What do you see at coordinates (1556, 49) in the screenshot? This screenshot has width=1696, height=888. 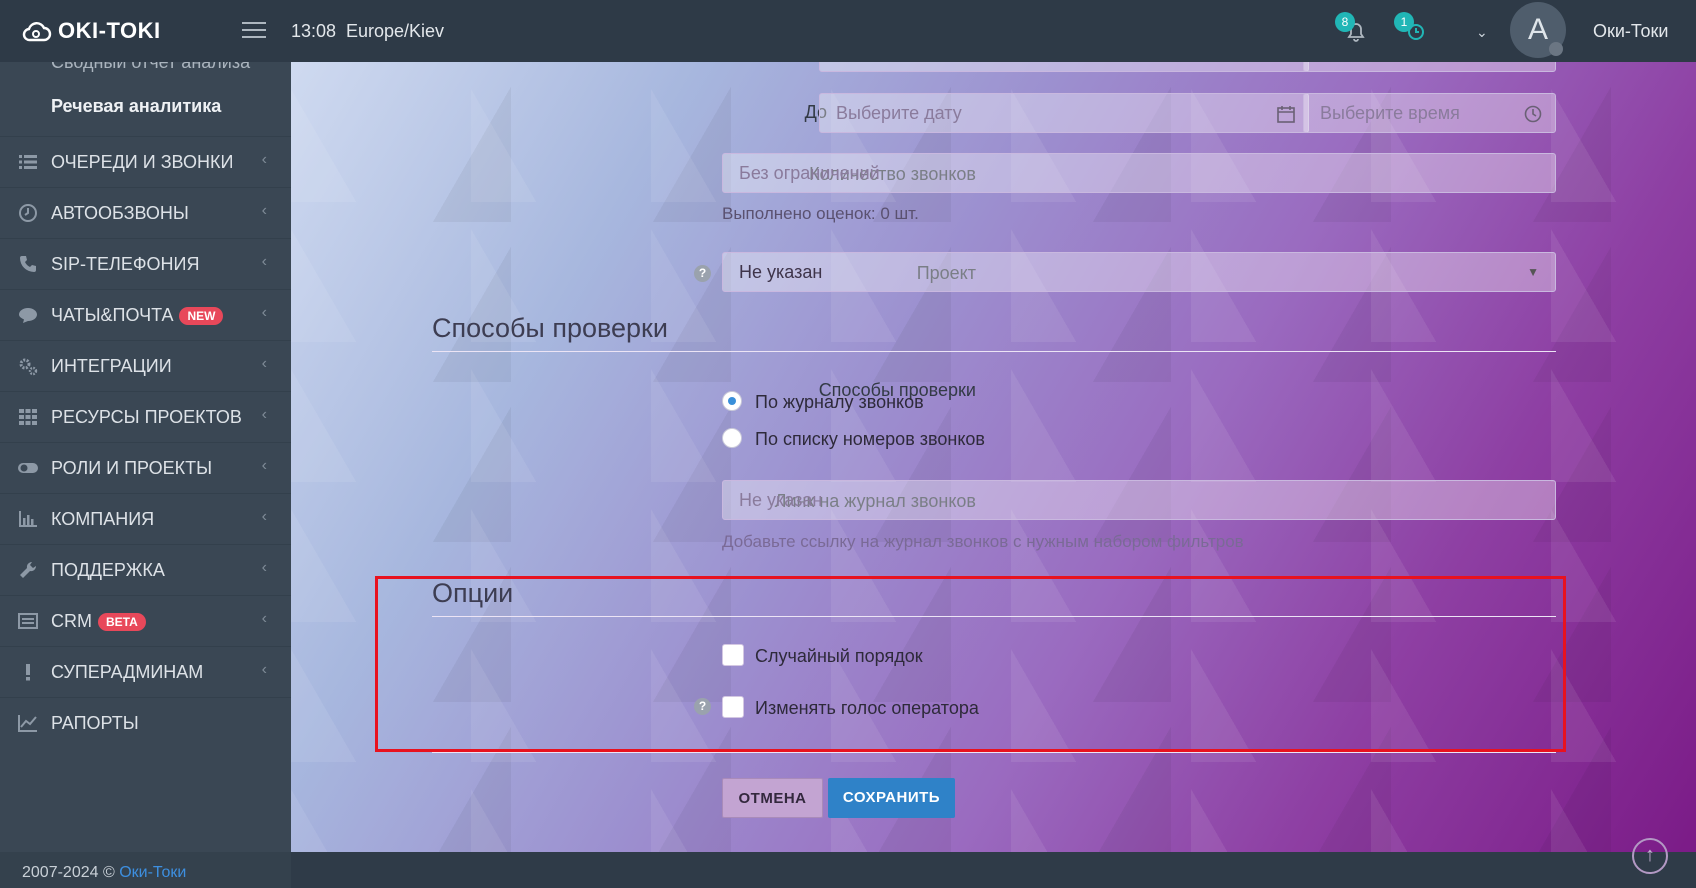 I see `status-dot` at bounding box center [1556, 49].